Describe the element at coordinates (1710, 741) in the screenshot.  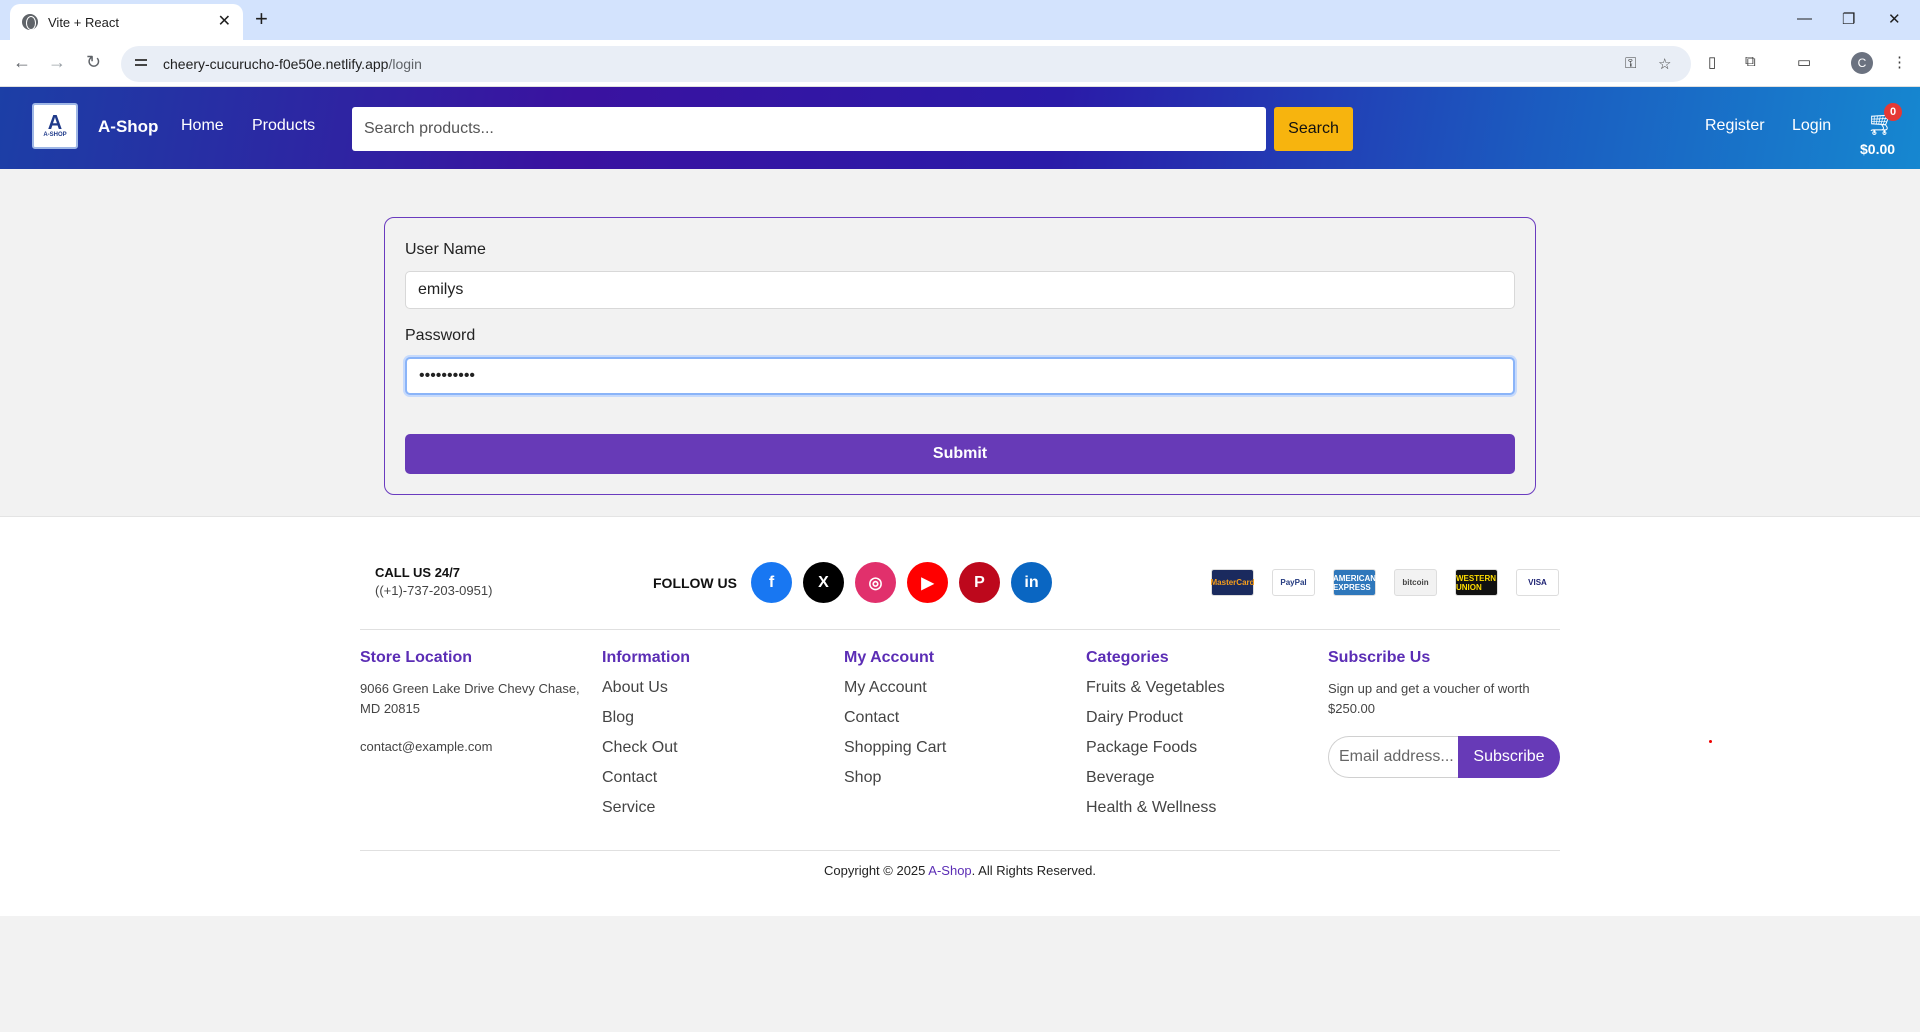
I see `stray-dot` at that location.